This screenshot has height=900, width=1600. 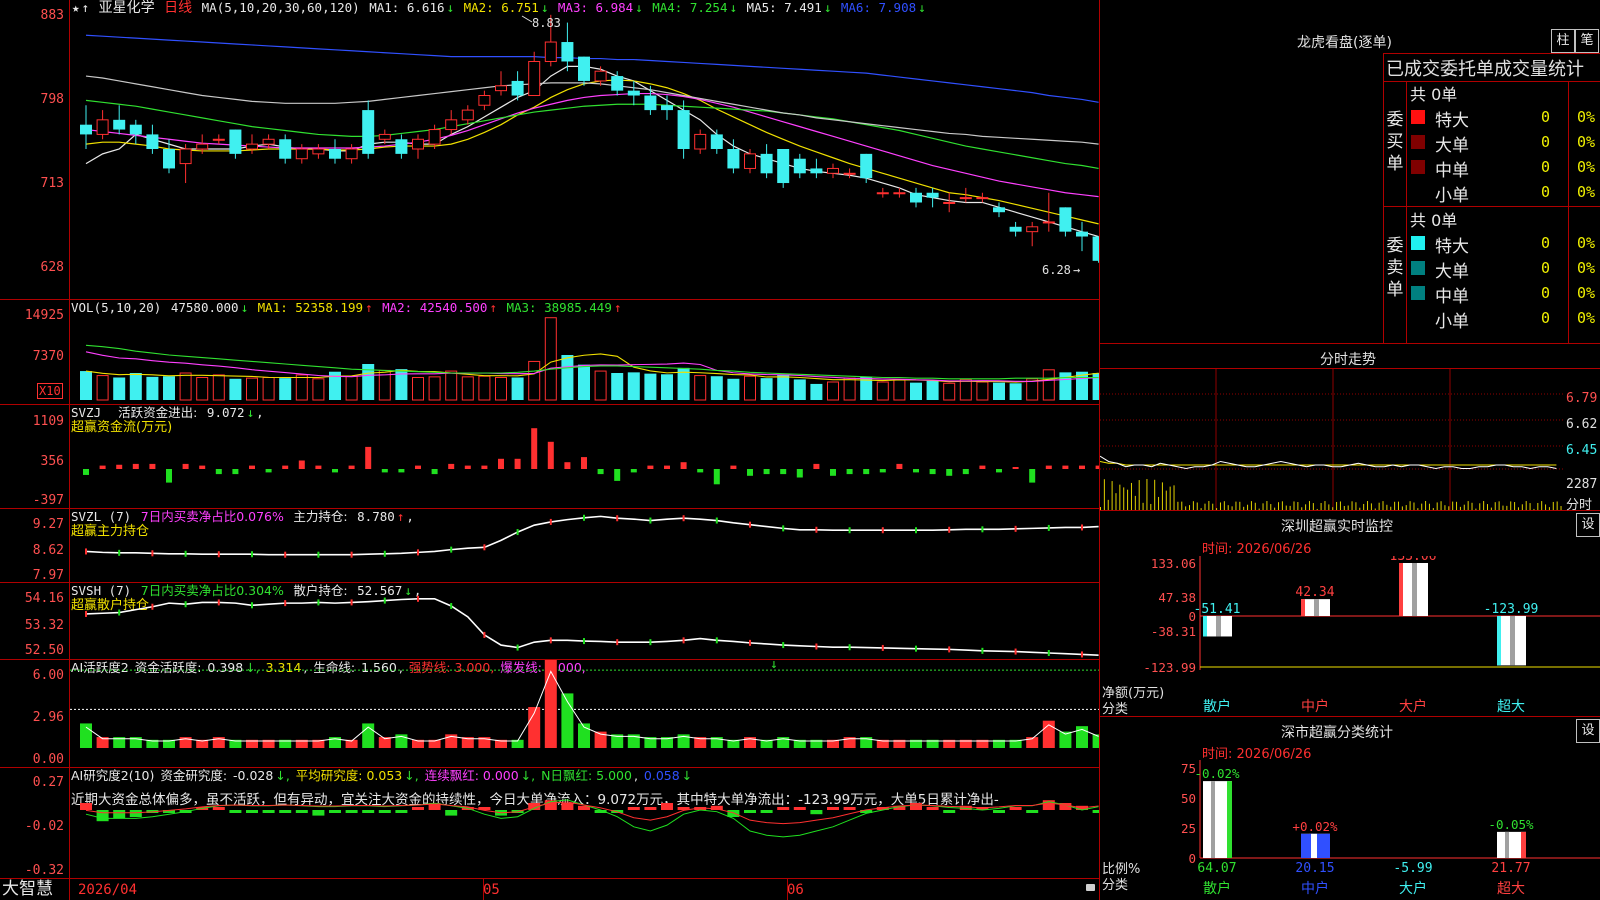 I want to click on brand-logo: 大智慧, so click(x=27, y=889).